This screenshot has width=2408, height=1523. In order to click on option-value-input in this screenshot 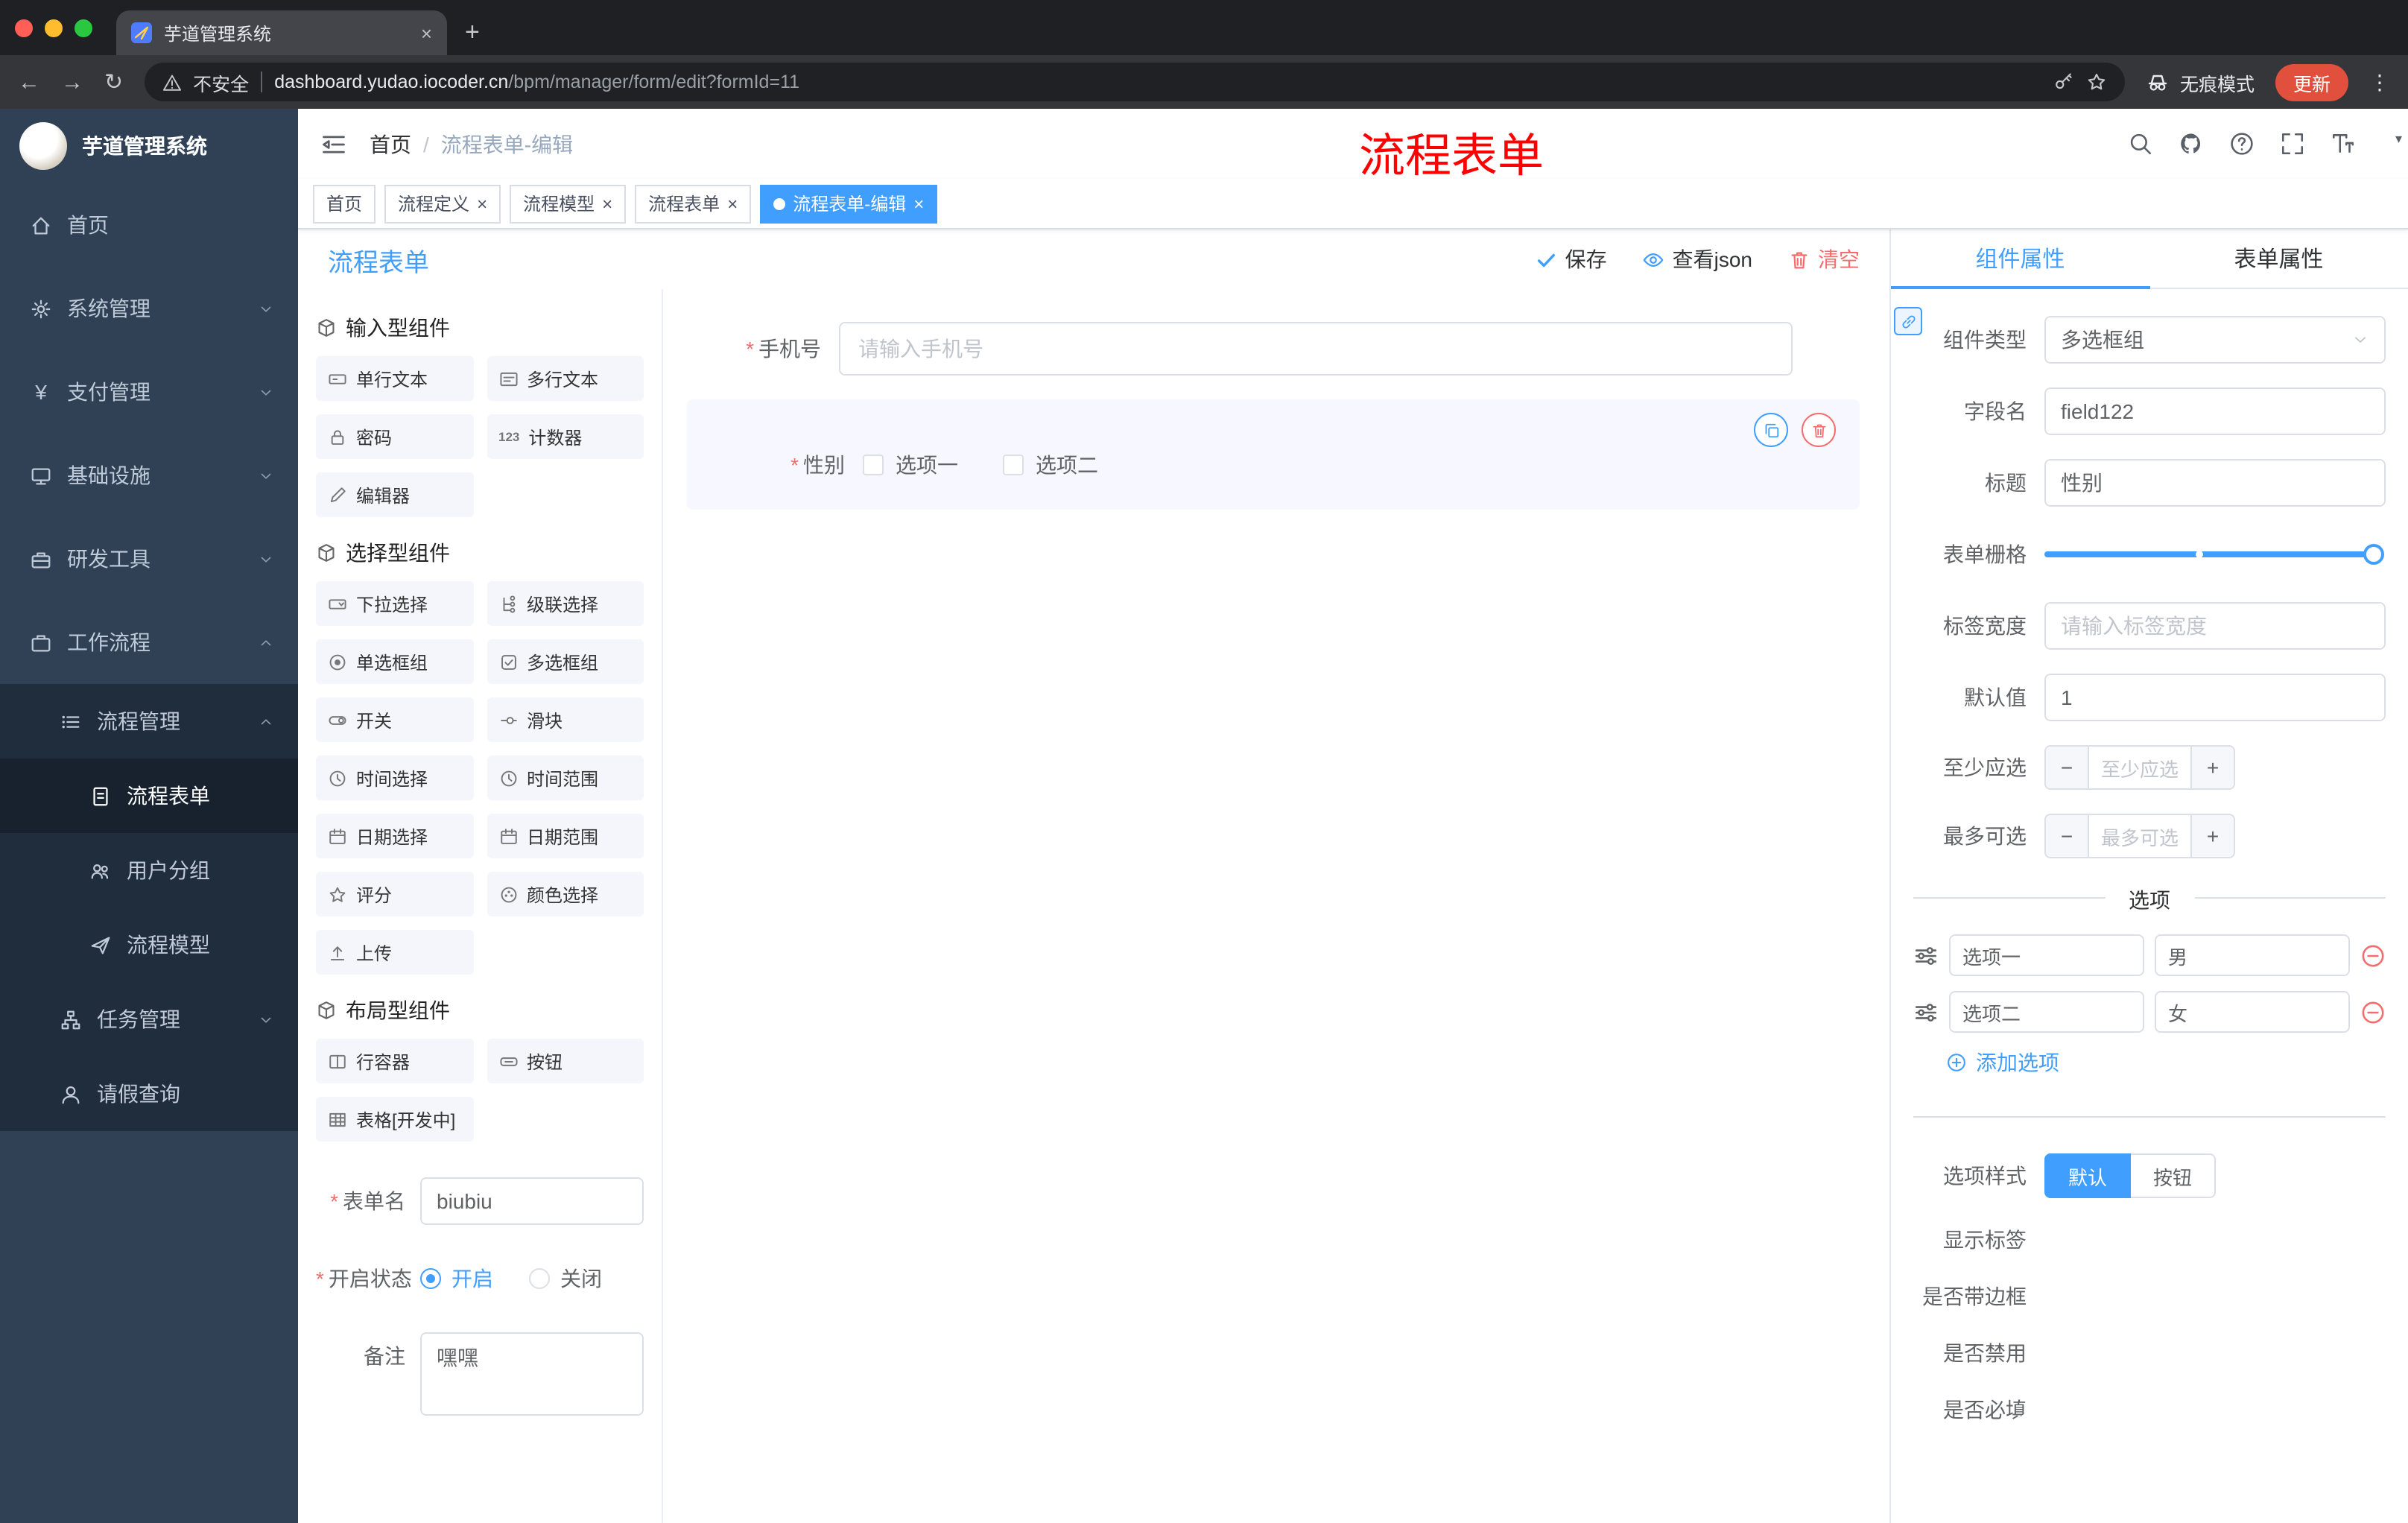, I will do `click(2252, 1012)`.